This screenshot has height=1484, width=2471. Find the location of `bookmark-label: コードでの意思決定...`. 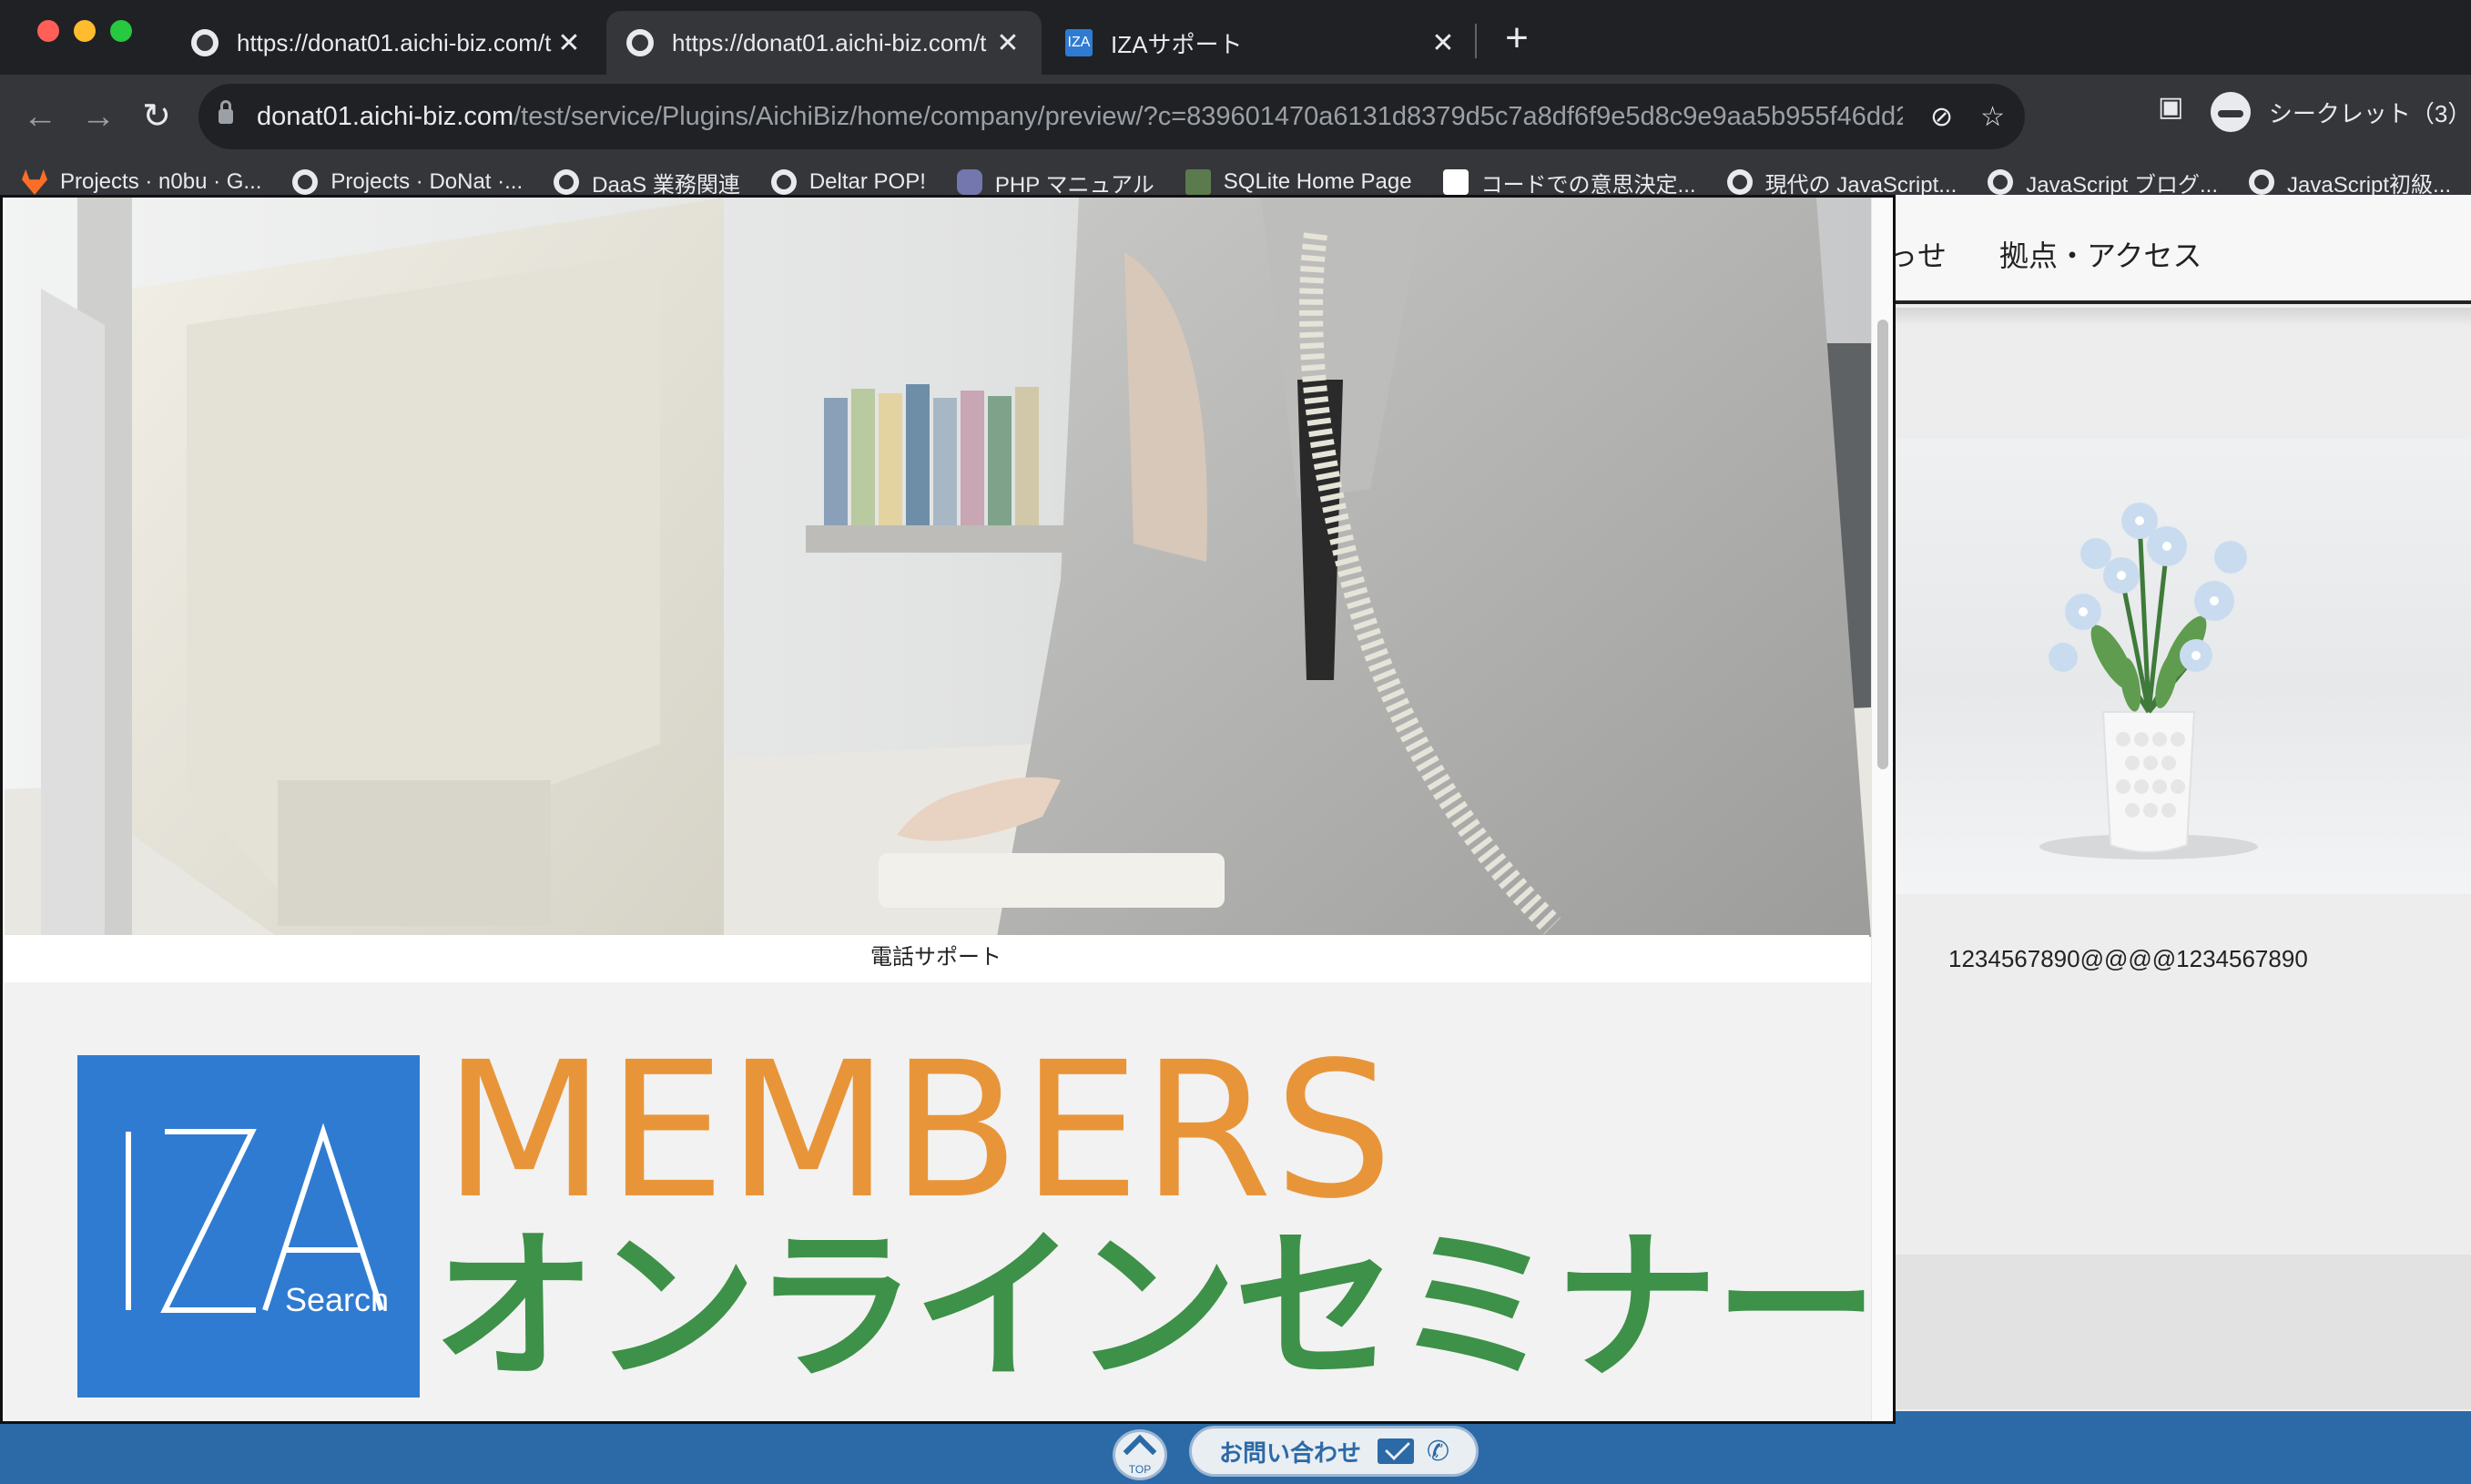

bookmark-label: コードでの意思決定... is located at coordinates (1588, 185).